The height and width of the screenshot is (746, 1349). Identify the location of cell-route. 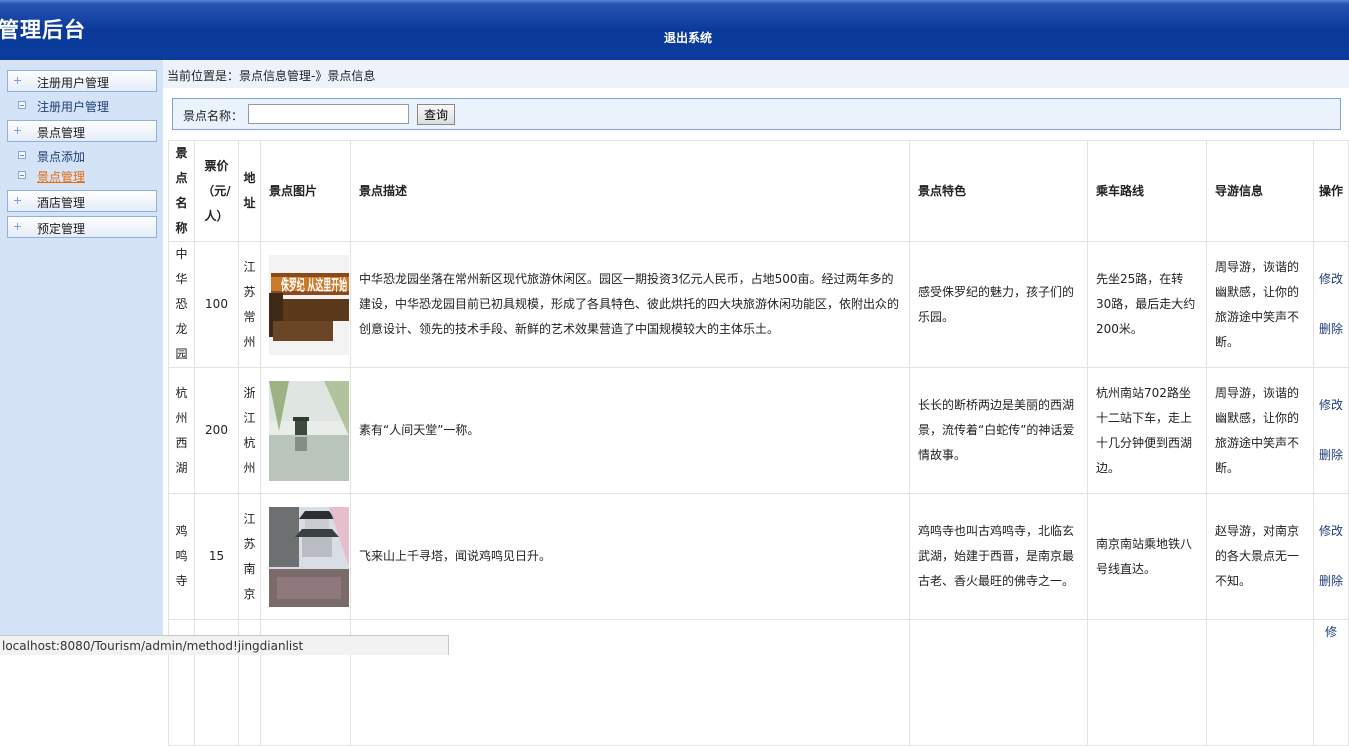
(1147, 682).